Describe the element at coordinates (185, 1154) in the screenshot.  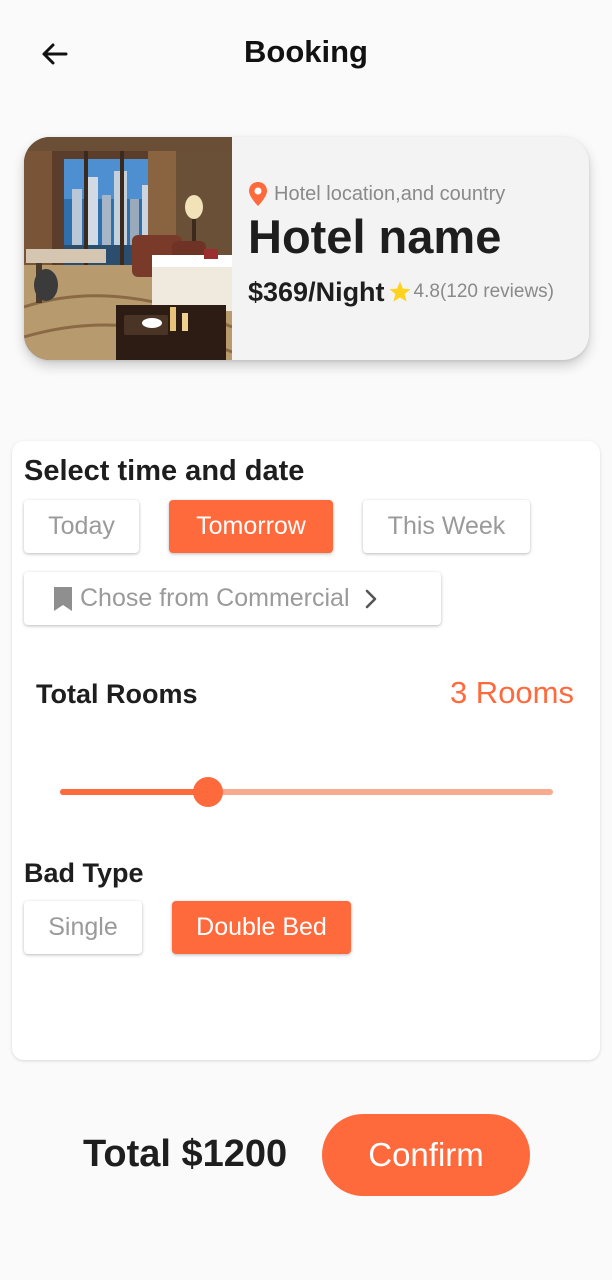
I see `total-price: Total $1200` at that location.